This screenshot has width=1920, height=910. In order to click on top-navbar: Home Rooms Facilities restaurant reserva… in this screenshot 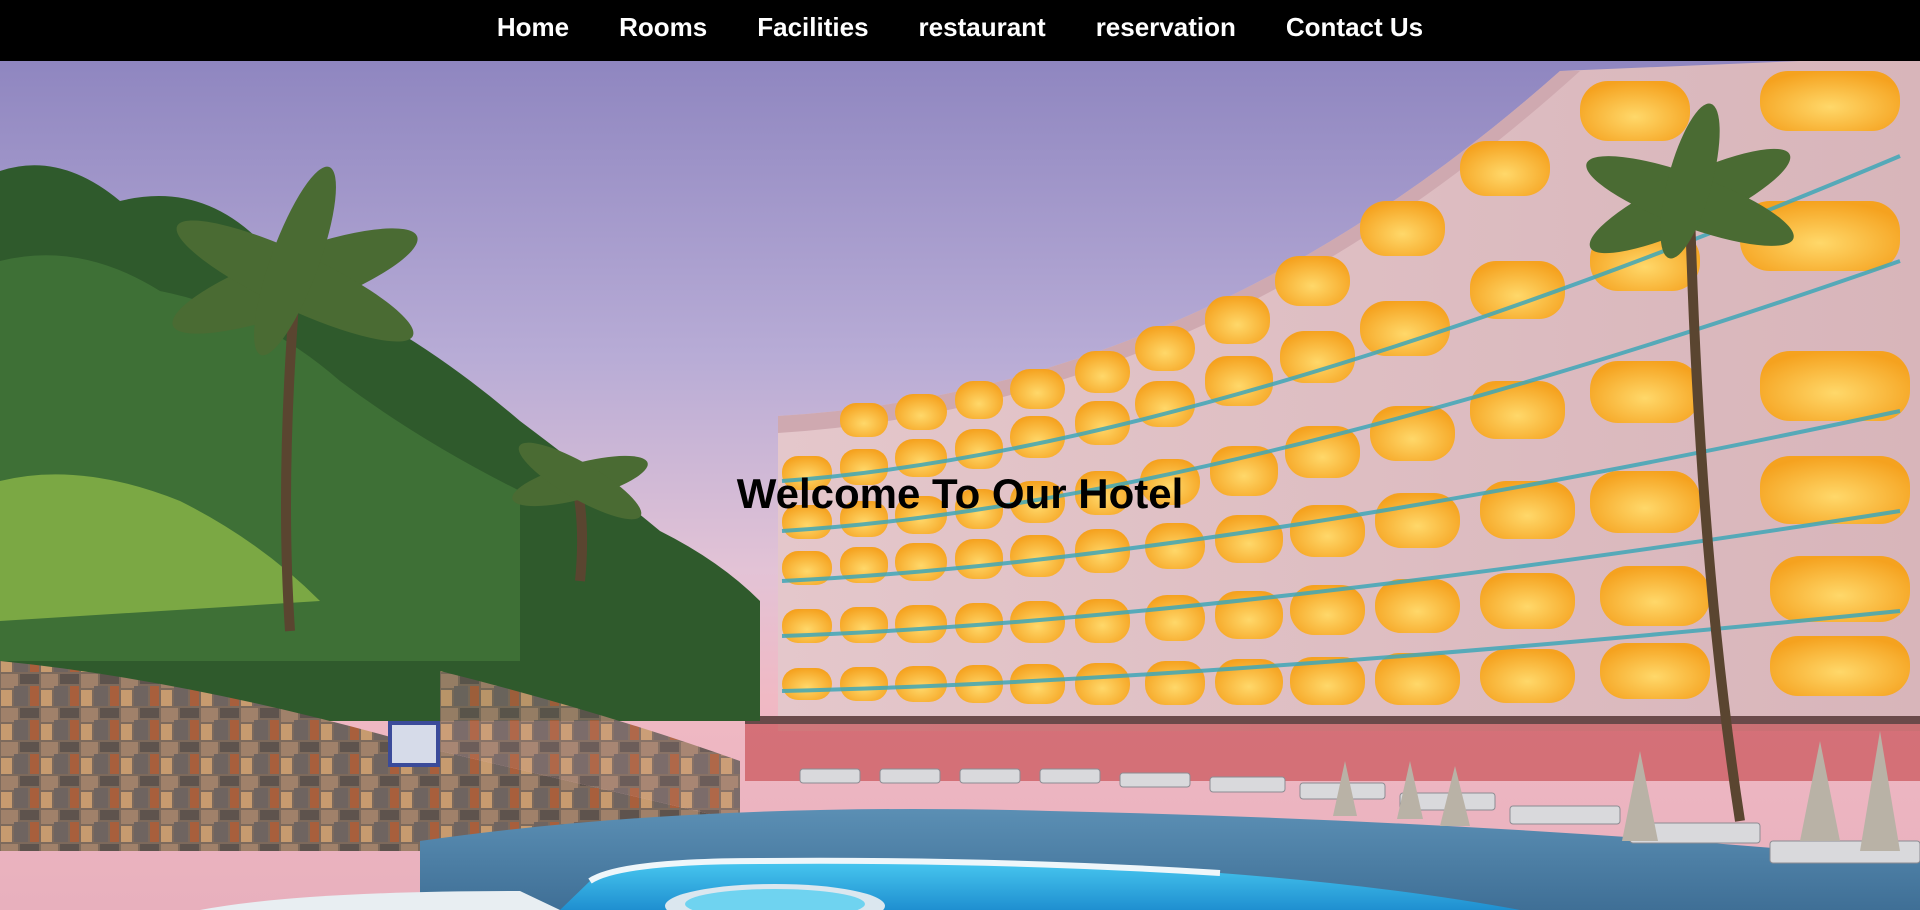, I will do `click(960, 30)`.